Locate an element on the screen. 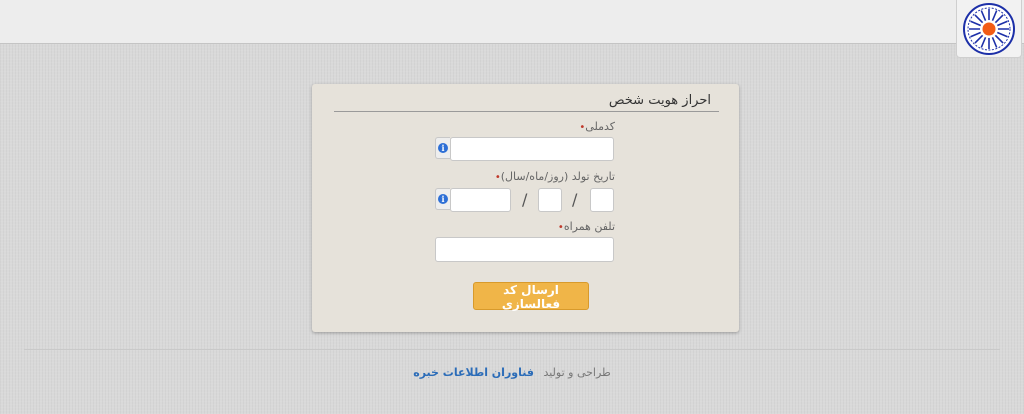 The image size is (1024, 414). national-code-info-button: i is located at coordinates (442, 148).